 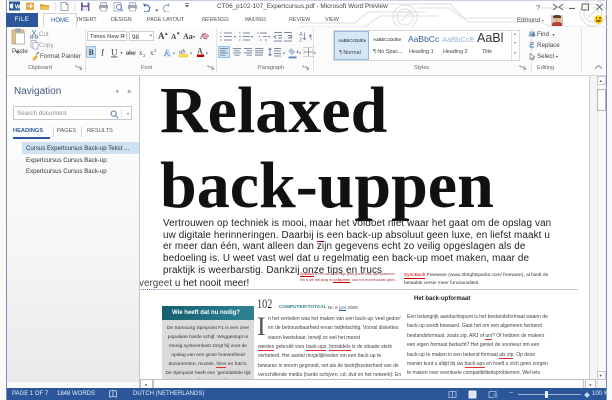 I want to click on svg-text: B, so click(x=92, y=52).